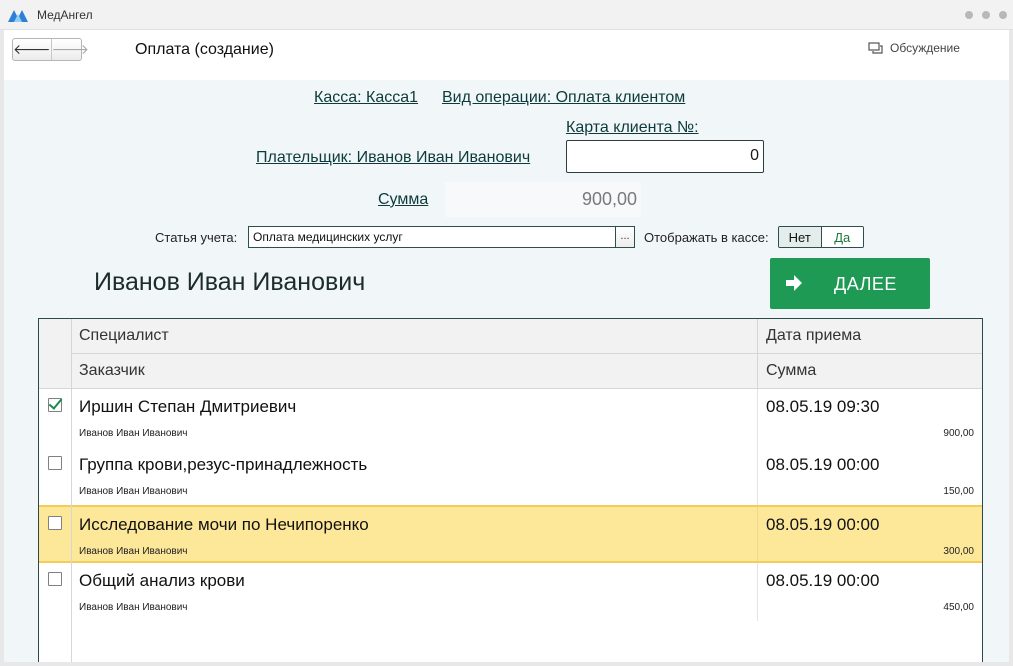  What do you see at coordinates (875, 47) in the screenshot?
I see `chat-icon` at bounding box center [875, 47].